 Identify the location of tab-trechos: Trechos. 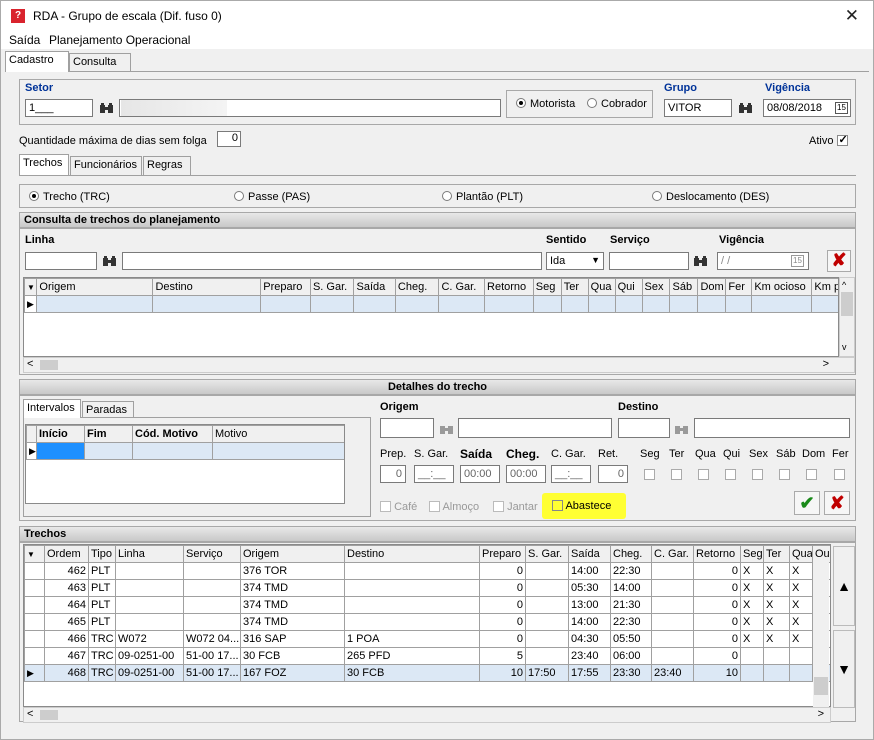
(44, 164).